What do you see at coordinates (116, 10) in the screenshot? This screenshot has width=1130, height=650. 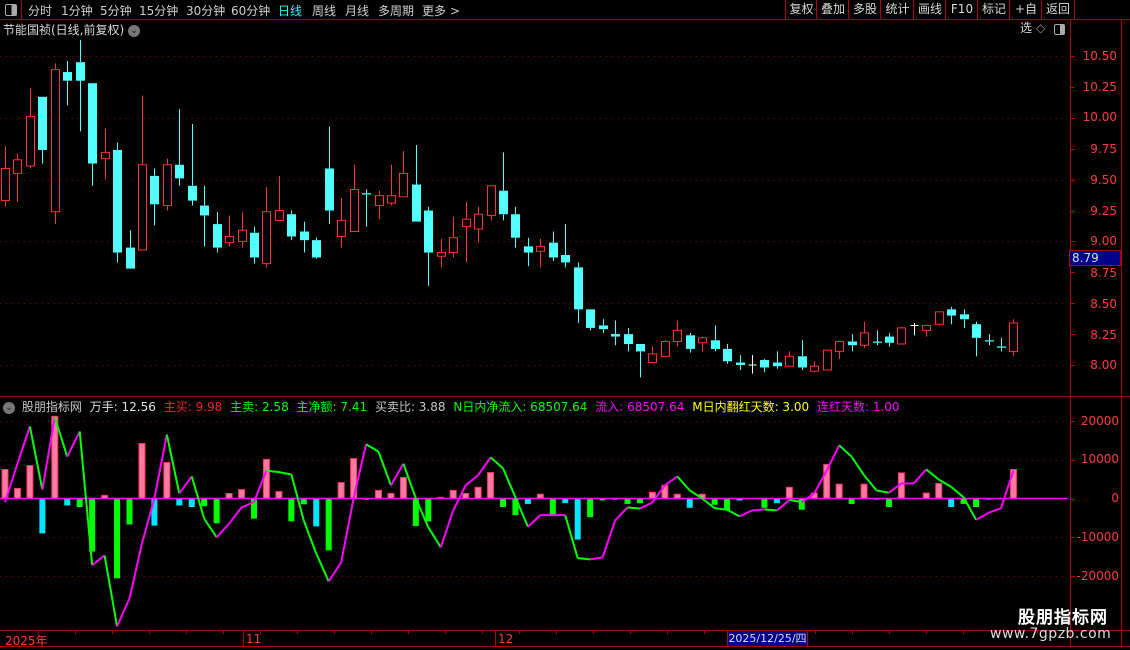 I see `period-tab-5min: 5分钟` at bounding box center [116, 10].